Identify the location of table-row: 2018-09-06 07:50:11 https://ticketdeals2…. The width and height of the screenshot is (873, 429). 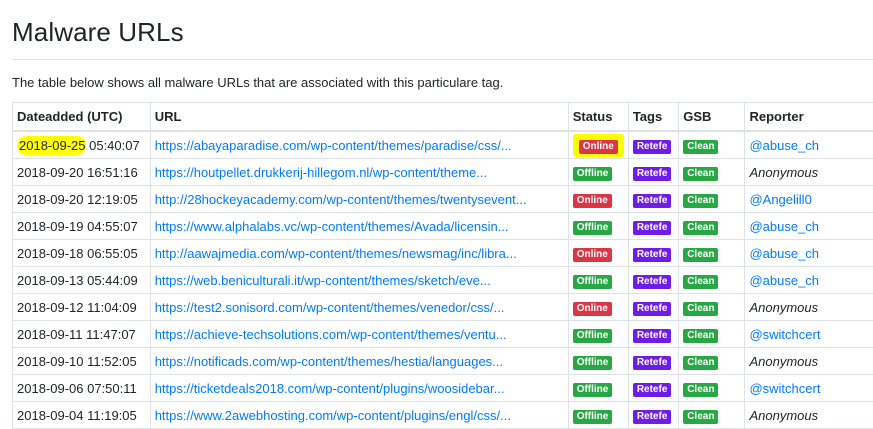
(442, 388).